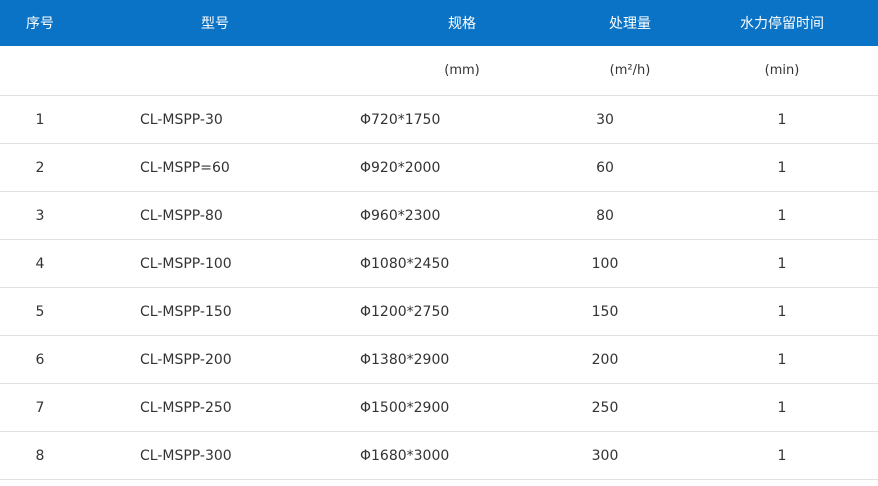  I want to click on cell-index: 6, so click(40, 359).